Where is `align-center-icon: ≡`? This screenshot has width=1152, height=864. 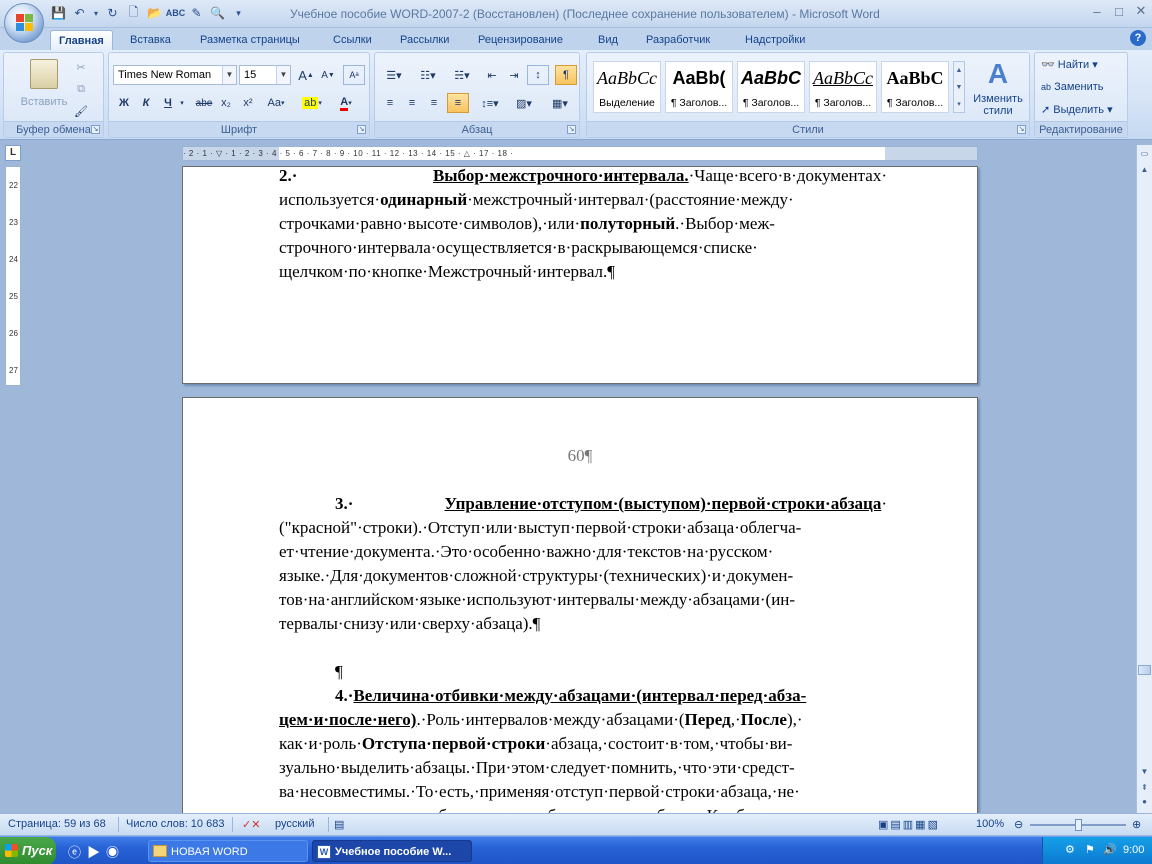
align-center-icon: ≡ is located at coordinates (412, 103).